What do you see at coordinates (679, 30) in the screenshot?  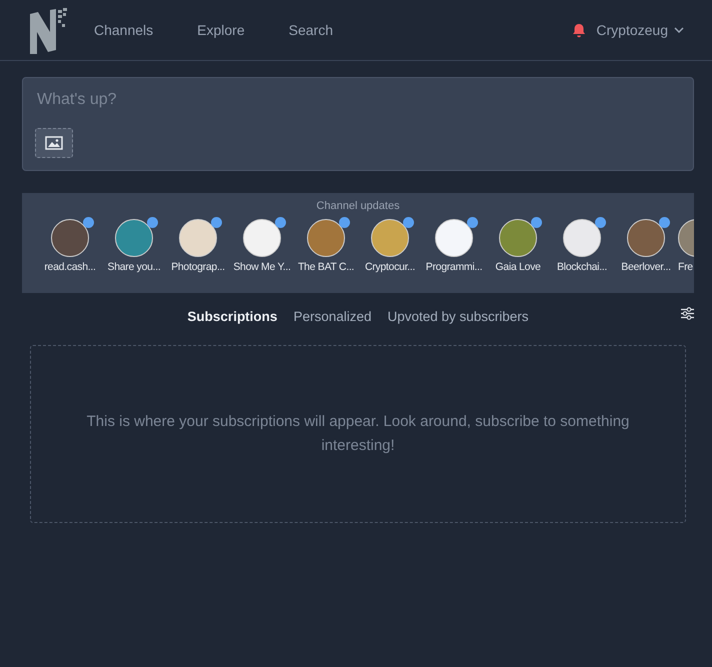 I see `chevron-down-icon` at bounding box center [679, 30].